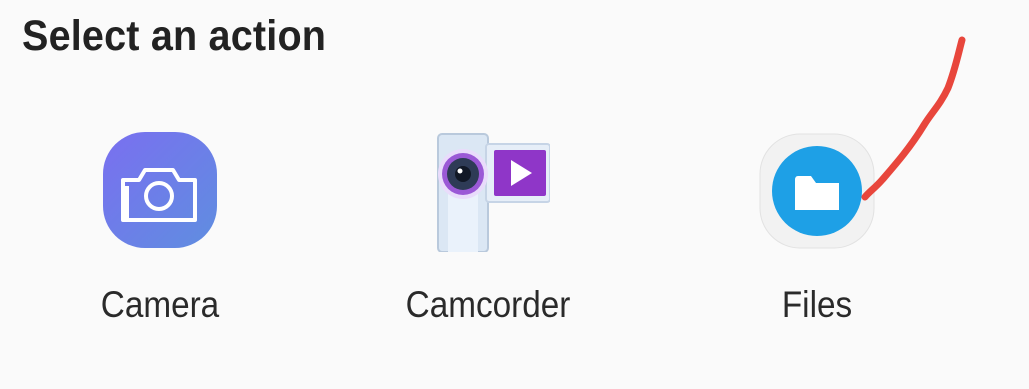 This screenshot has height=389, width=1029. I want to click on camcorder-icon, so click(488, 190).